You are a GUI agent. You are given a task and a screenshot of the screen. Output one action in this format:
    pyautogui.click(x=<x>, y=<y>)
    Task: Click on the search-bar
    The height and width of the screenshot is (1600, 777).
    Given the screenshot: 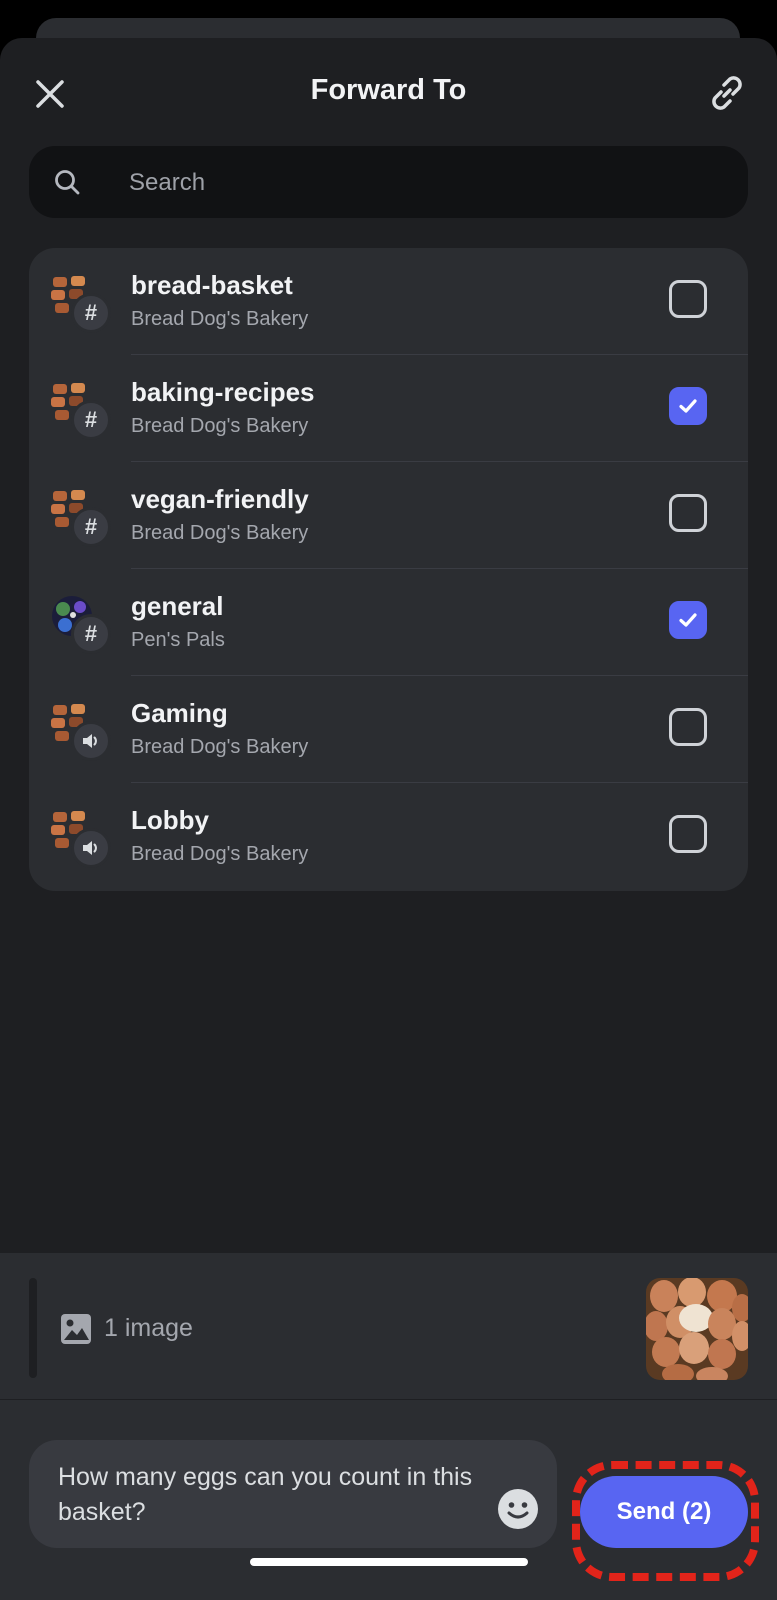 What is the action you would take?
    pyautogui.click(x=388, y=183)
    